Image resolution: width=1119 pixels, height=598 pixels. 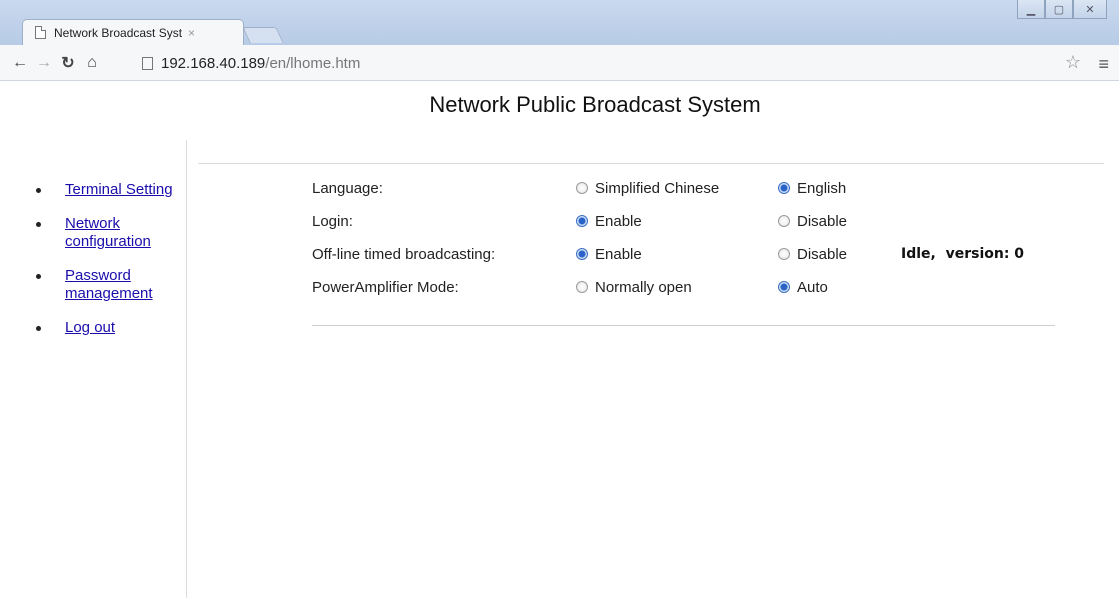 What do you see at coordinates (582, 188) in the screenshot?
I see `language-simplified-chinese-radio` at bounding box center [582, 188].